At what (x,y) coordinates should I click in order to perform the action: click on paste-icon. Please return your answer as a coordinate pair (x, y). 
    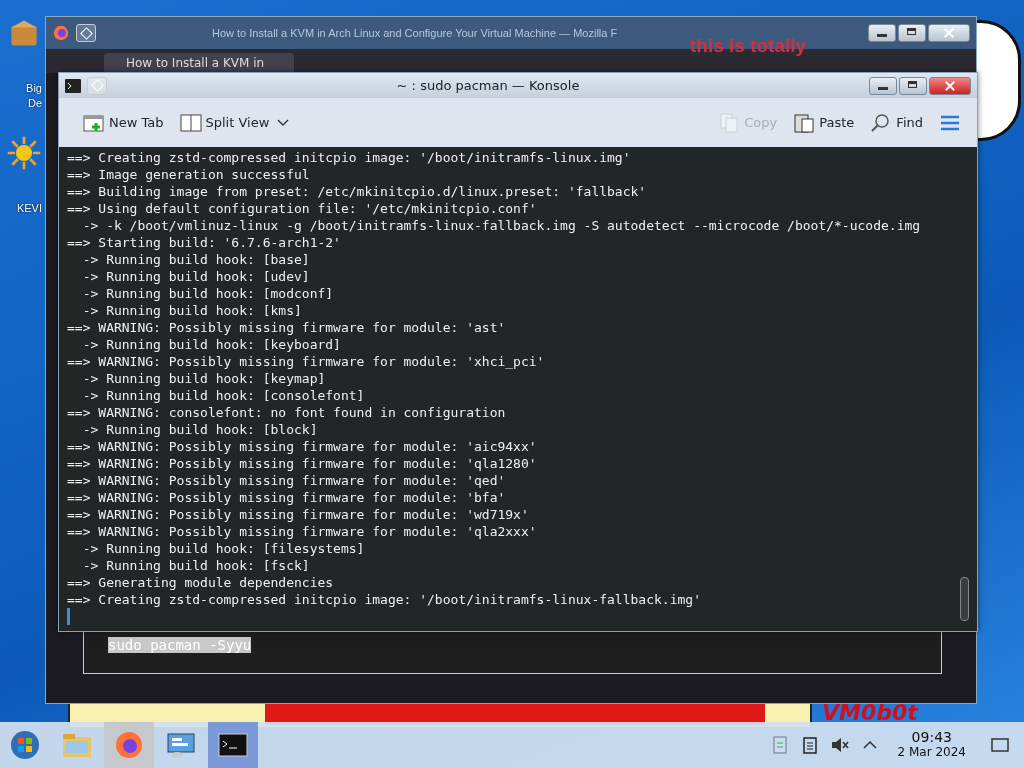
    Looking at the image, I should click on (804, 122).